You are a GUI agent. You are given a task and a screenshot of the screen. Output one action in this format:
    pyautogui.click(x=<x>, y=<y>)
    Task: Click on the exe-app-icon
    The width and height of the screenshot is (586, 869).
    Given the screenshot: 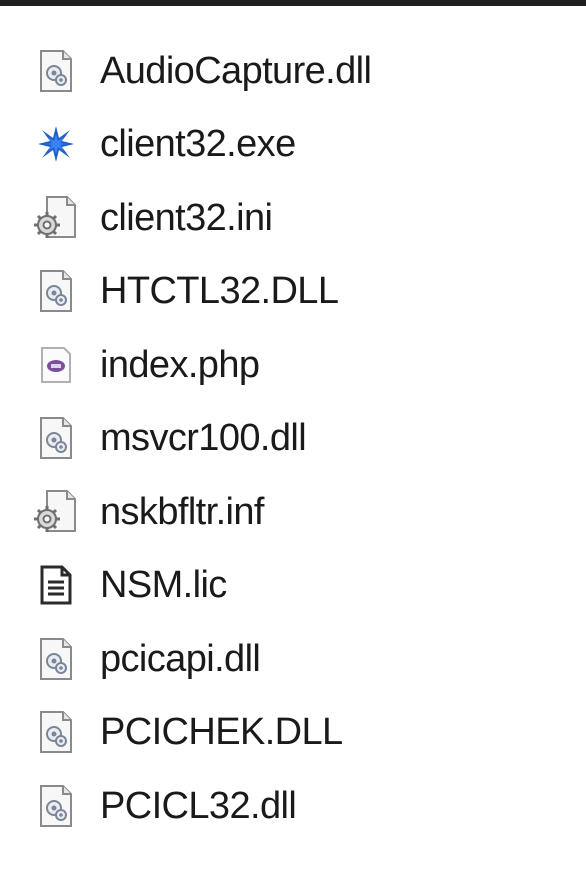 What is the action you would take?
    pyautogui.click(x=56, y=144)
    